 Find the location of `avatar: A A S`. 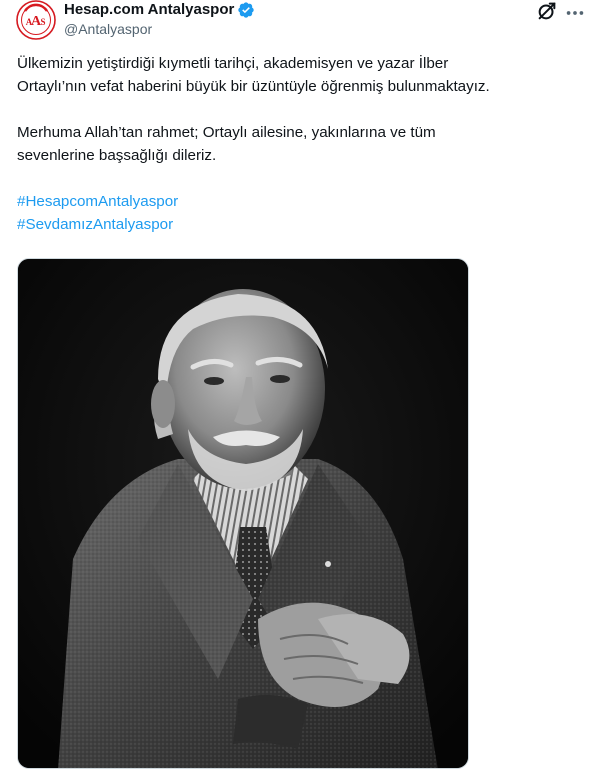

avatar: A A S is located at coordinates (36, 20).